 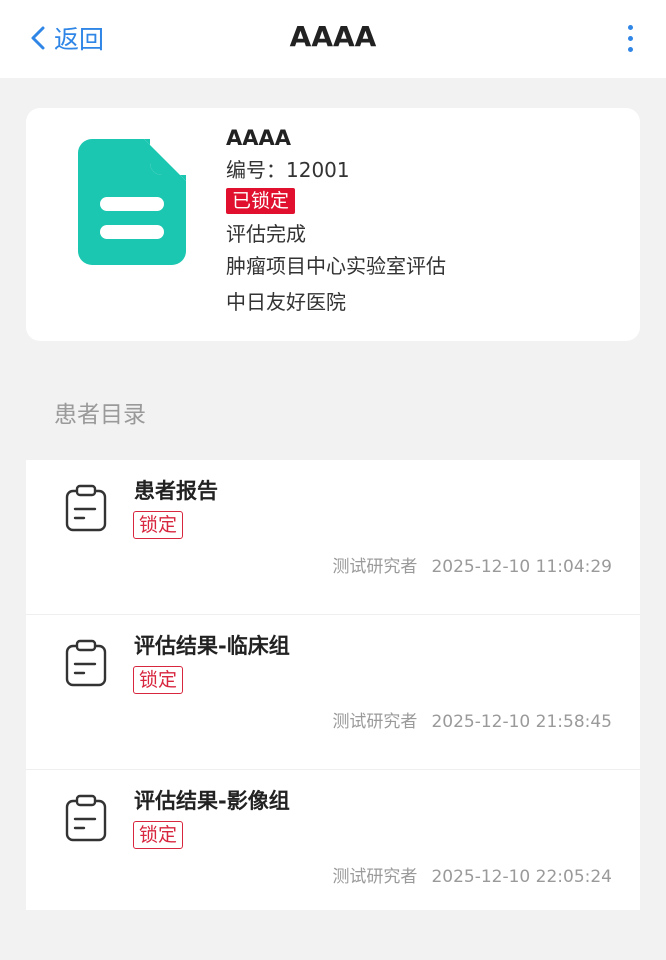 What do you see at coordinates (261, 201) in the screenshot?
I see `locked-badge: 已锁定` at bounding box center [261, 201].